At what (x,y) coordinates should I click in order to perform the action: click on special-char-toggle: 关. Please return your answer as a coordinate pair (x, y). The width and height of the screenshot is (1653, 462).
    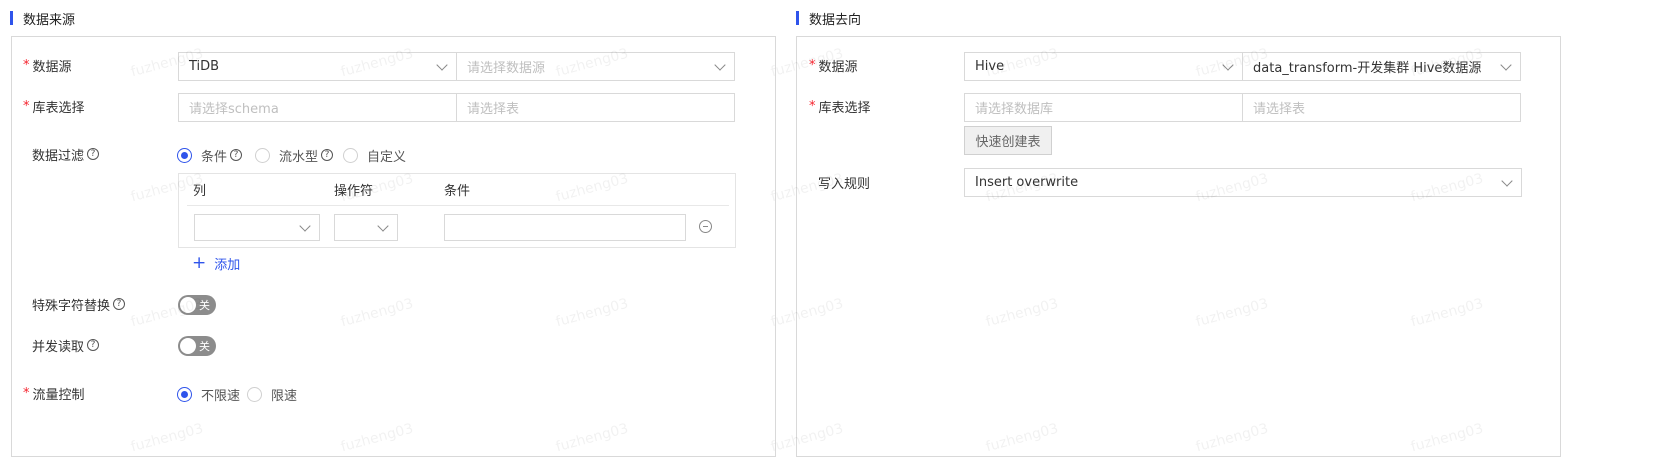
    Looking at the image, I should click on (197, 305).